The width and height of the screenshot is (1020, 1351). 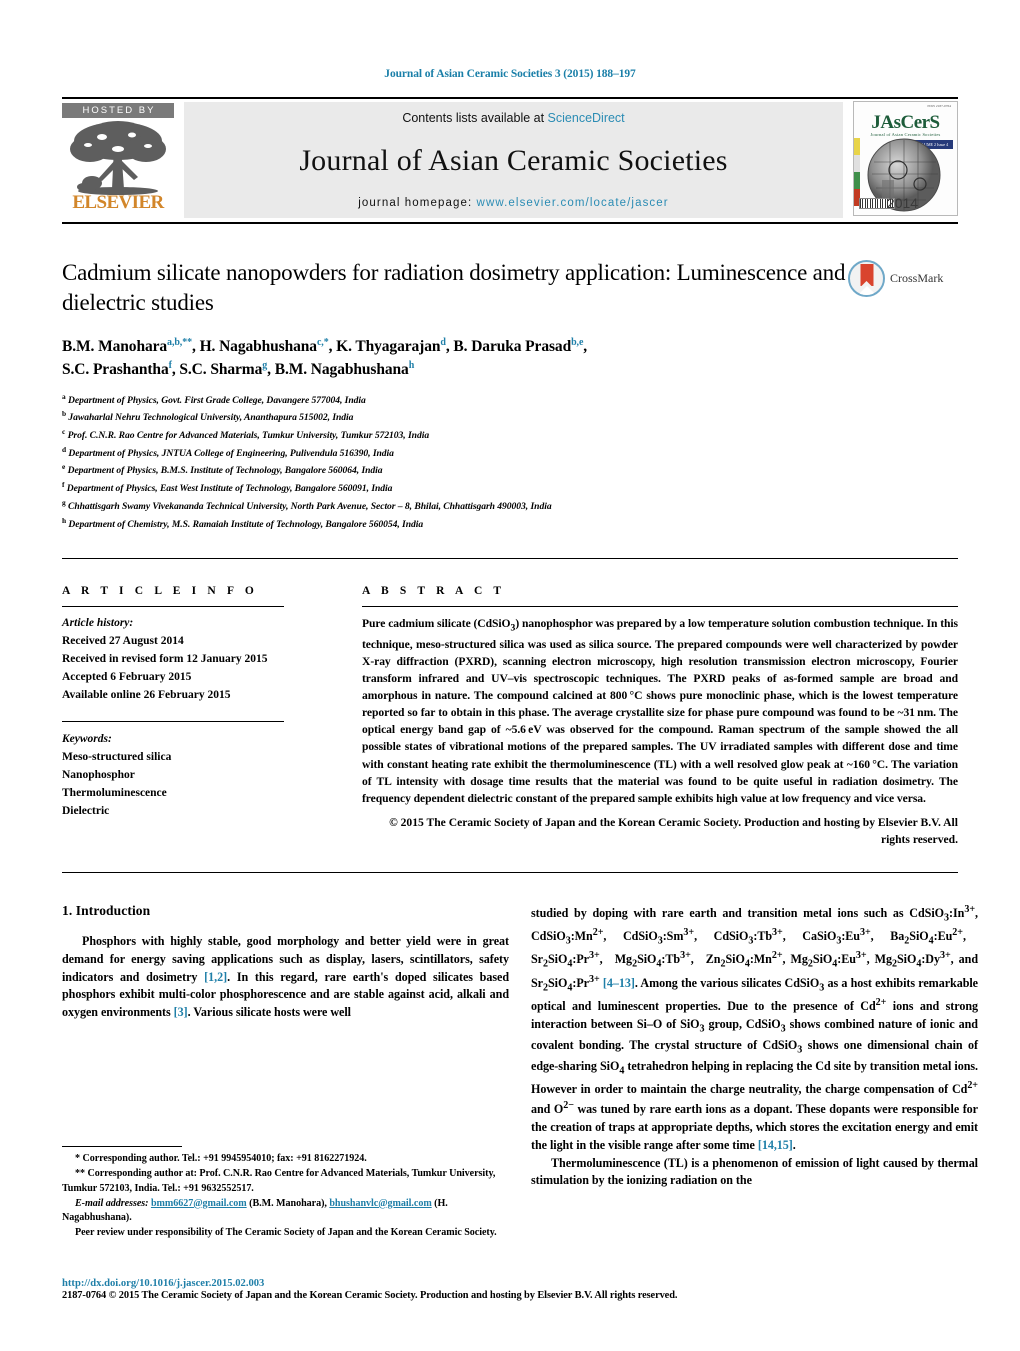 What do you see at coordinates (475, 118) in the screenshot?
I see `contents-prefix: Contents lists available at` at bounding box center [475, 118].